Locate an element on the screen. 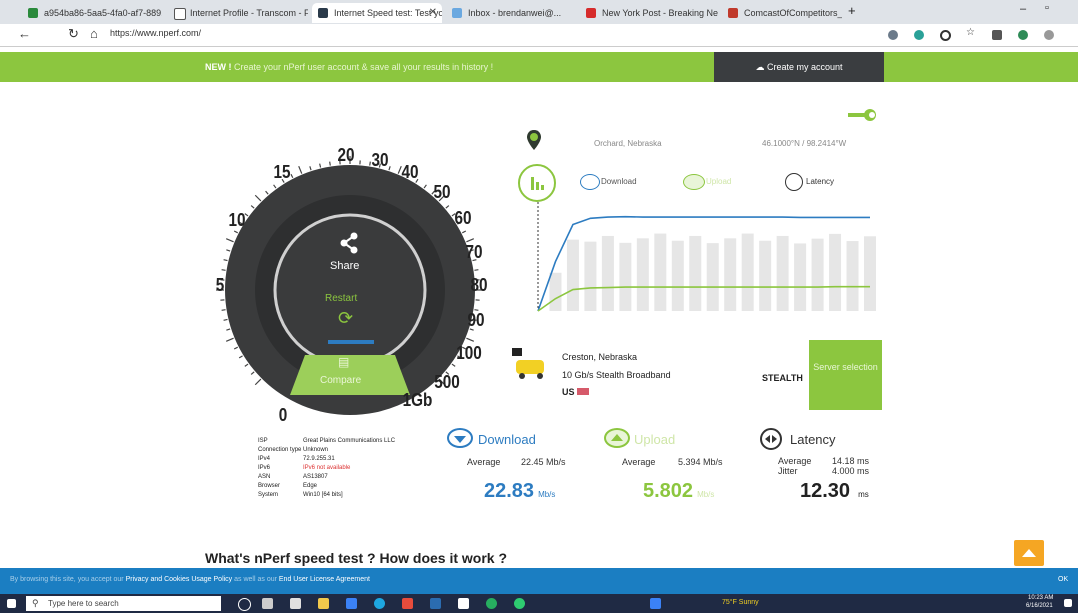 This screenshot has height=613, width=1078. close-tab-icon: ✕ is located at coordinates (433, 13).